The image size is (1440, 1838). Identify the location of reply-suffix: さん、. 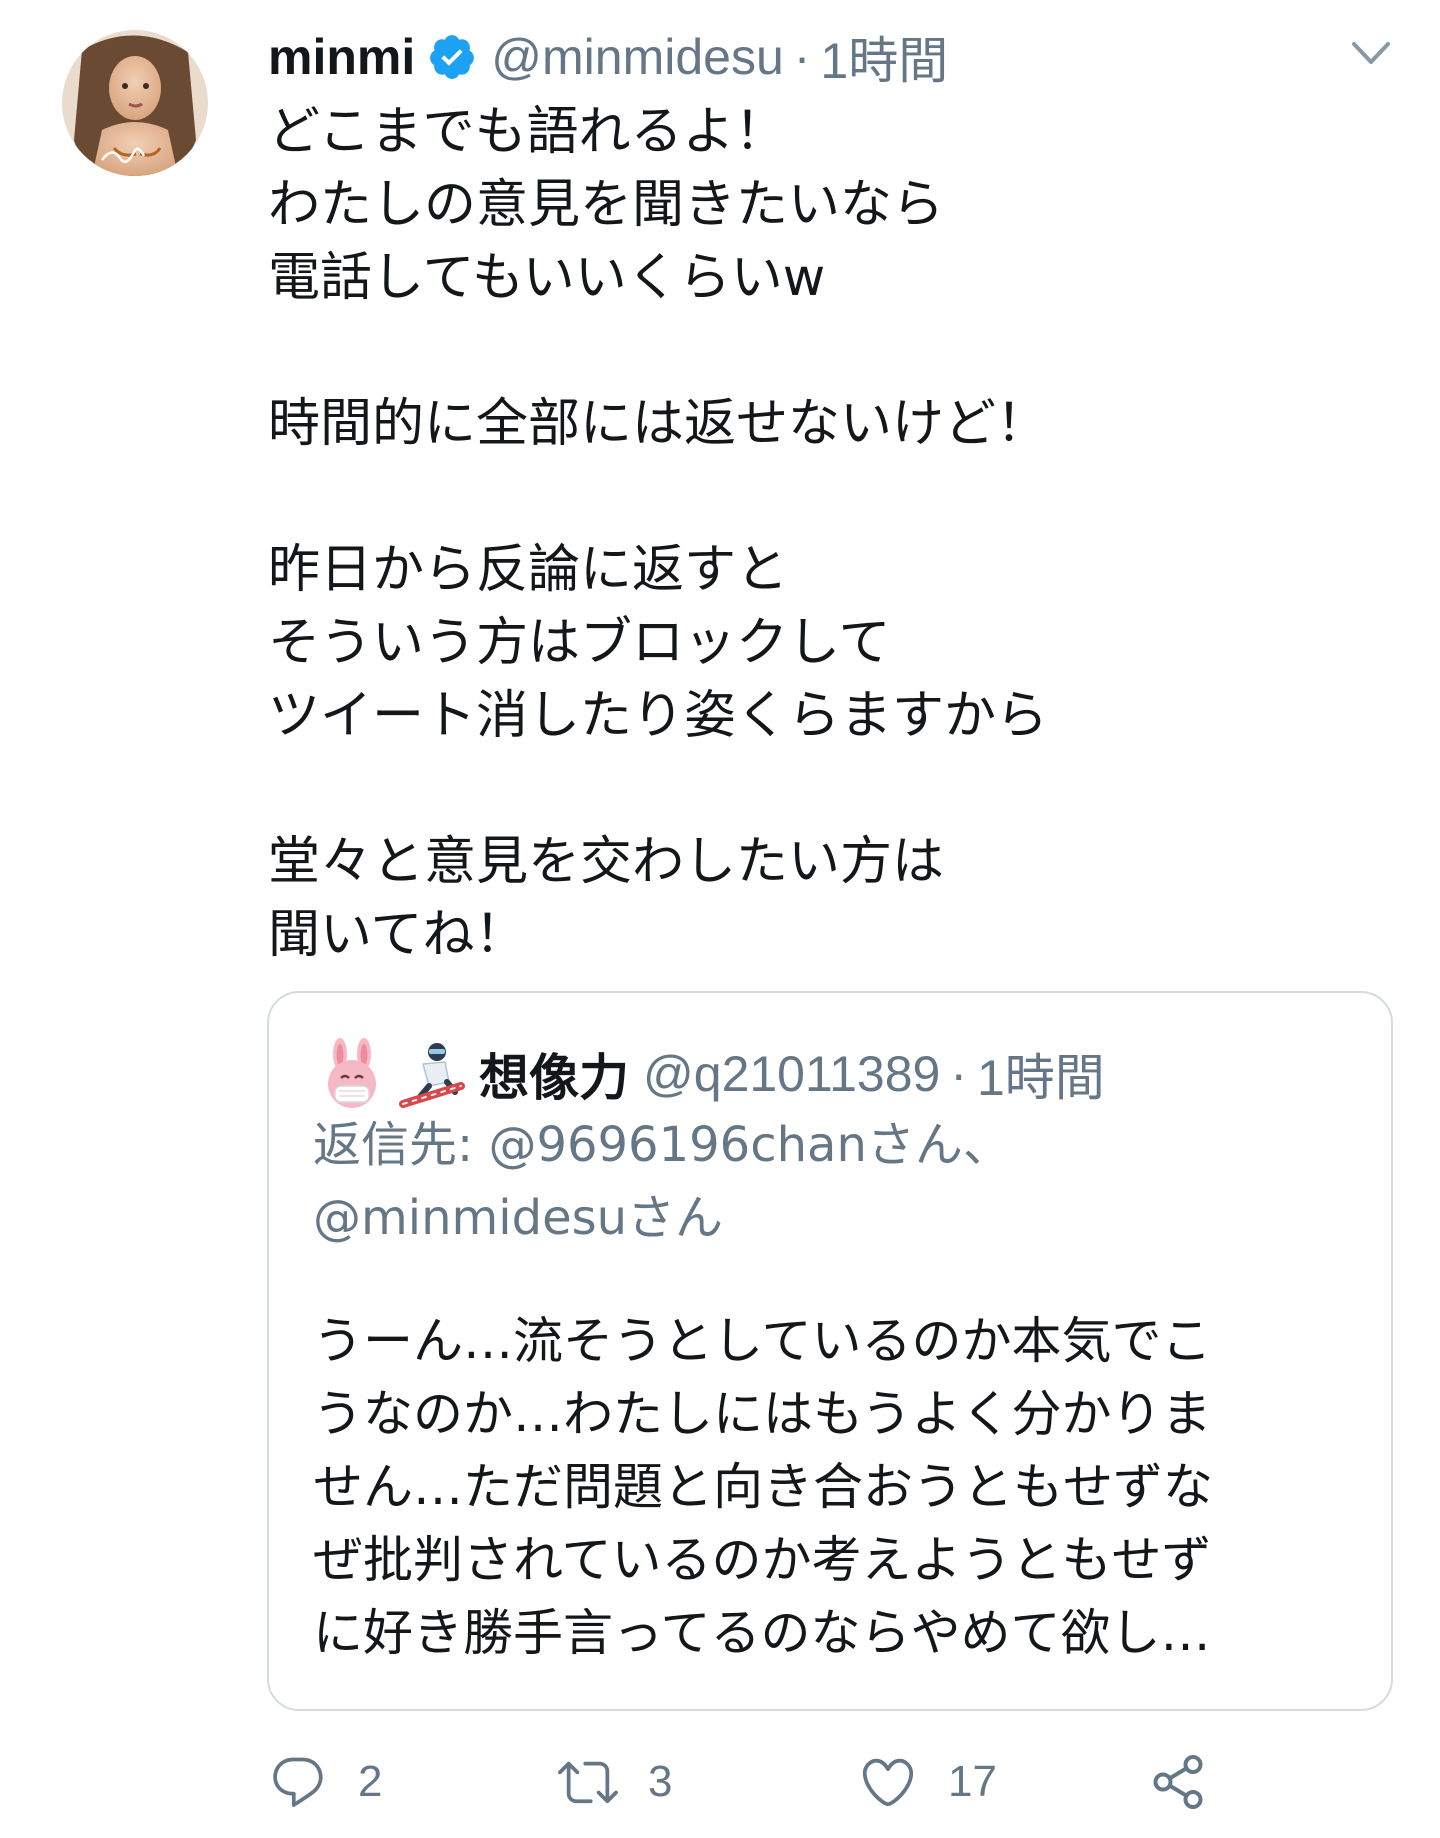
(938, 1145).